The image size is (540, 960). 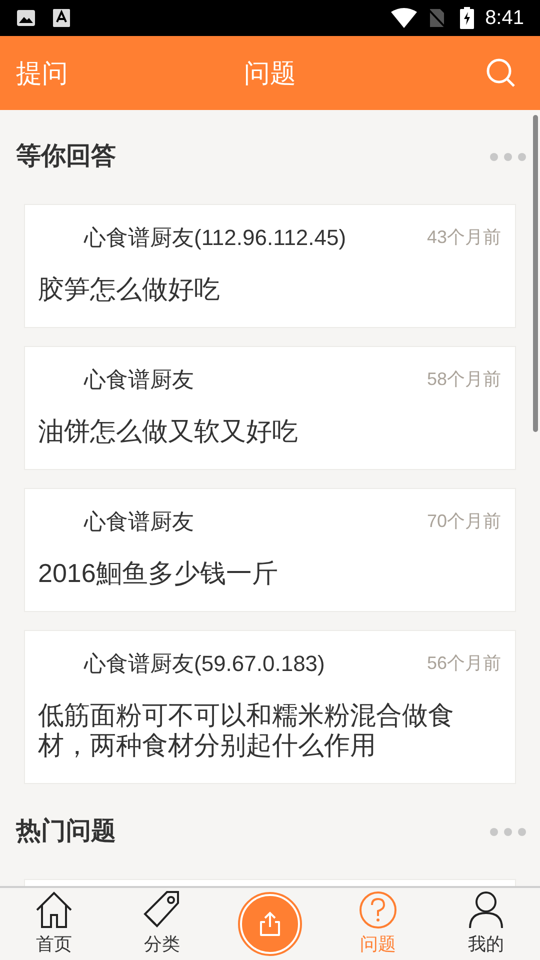 I want to click on home-icon, so click(x=54, y=909).